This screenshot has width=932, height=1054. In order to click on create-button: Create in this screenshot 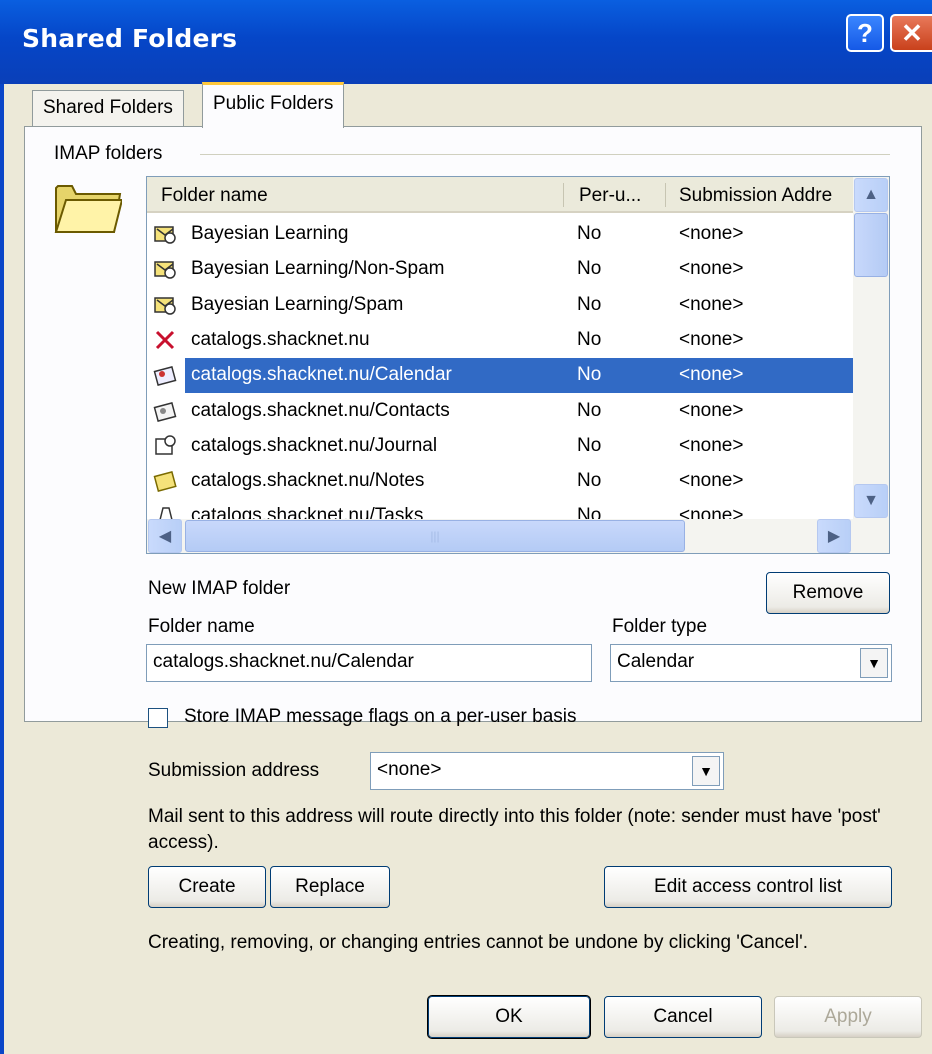, I will do `click(207, 887)`.